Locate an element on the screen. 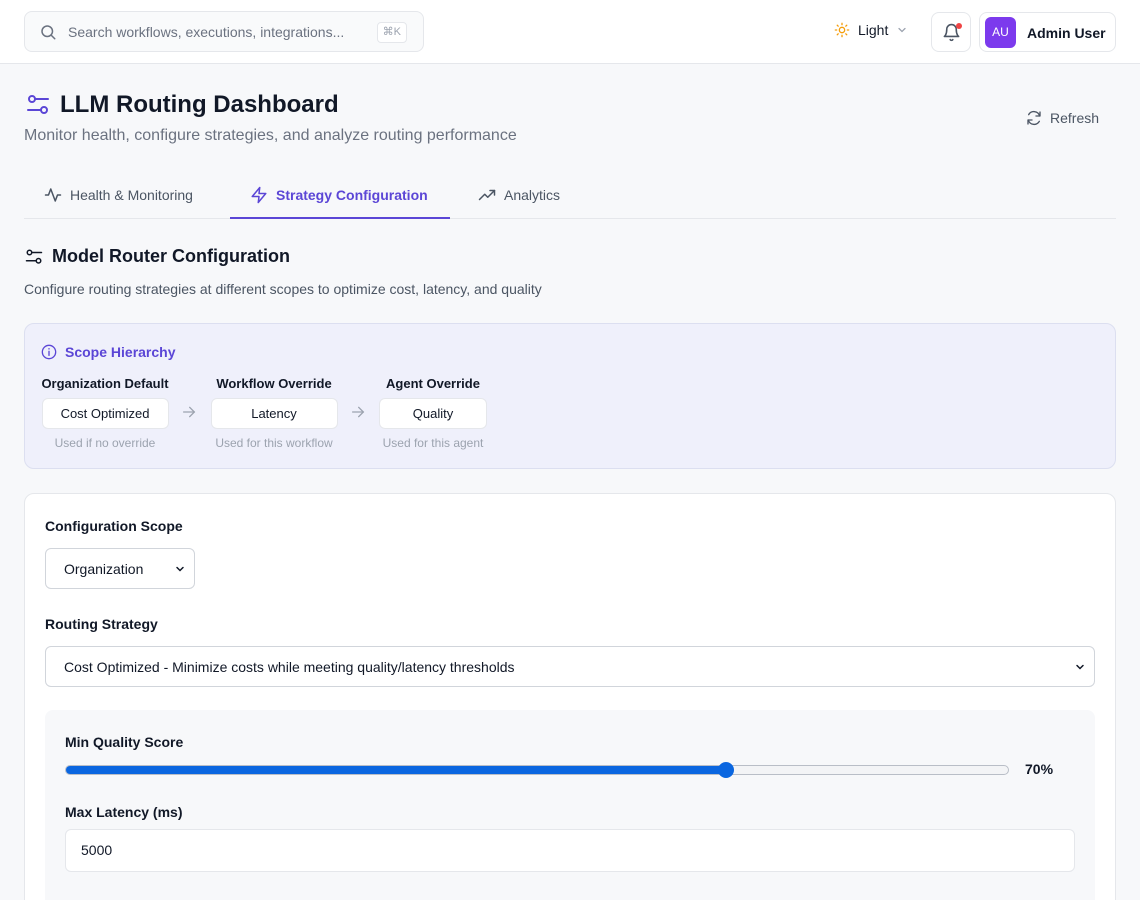 The image size is (1140, 900). sun-icon is located at coordinates (842, 30).